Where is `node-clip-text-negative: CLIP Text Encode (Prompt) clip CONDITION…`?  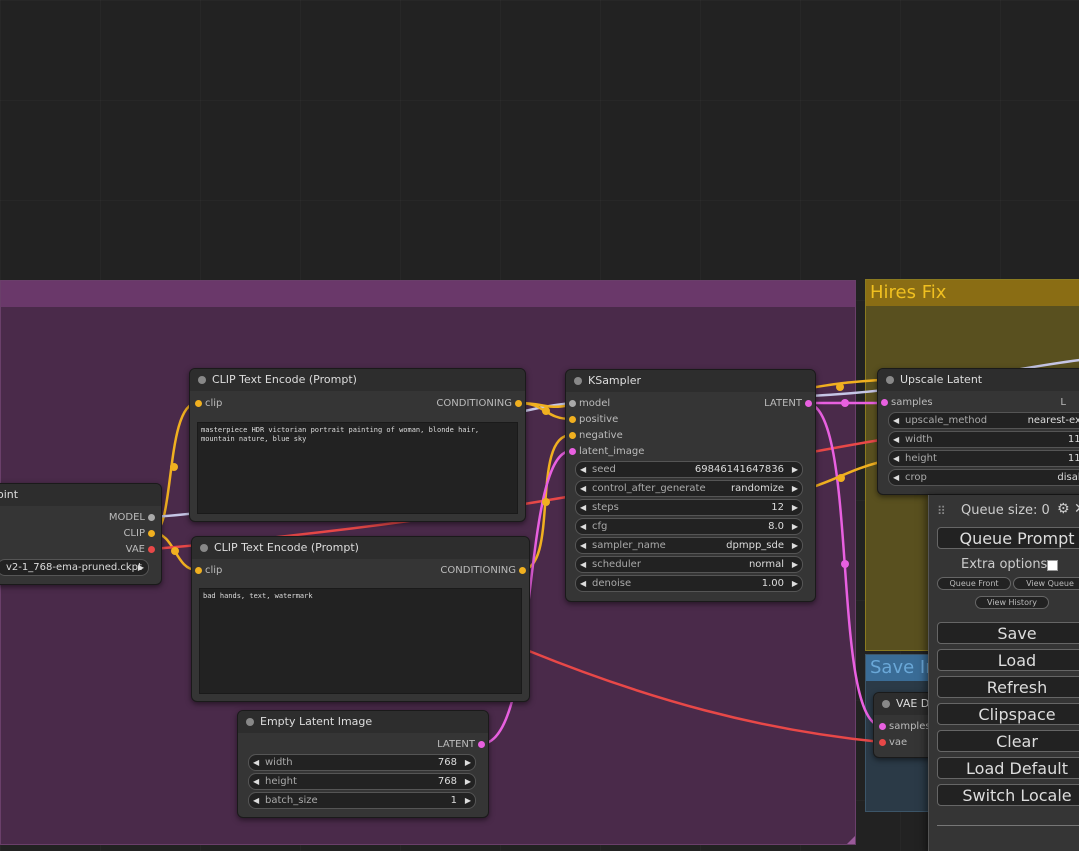
node-clip-text-negative: CLIP Text Encode (Prompt) clip CONDITION… is located at coordinates (360, 619).